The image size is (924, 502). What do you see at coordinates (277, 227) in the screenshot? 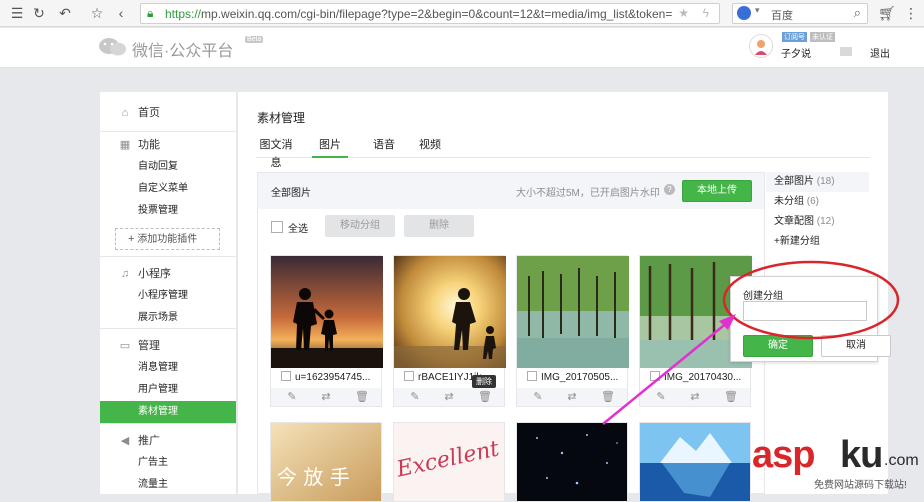
I see `select-all-checkbox` at bounding box center [277, 227].